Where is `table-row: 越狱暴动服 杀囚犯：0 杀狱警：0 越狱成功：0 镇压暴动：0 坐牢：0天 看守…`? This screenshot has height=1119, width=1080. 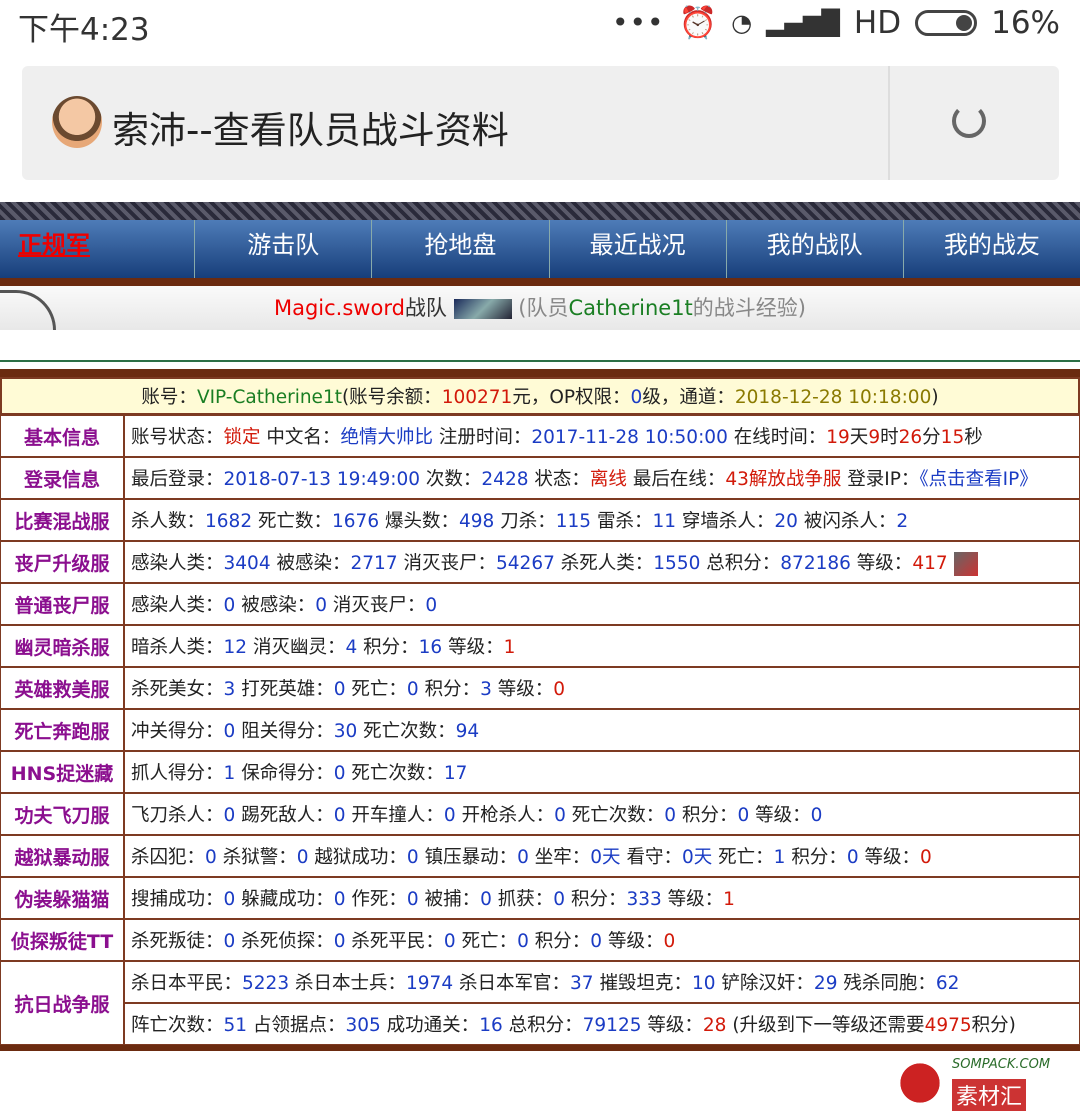 table-row: 越狱暴动服 杀囚犯：0 杀狱警：0 越狱成功：0 镇压暴动：0 坐牢：0天 看守… is located at coordinates (540, 856).